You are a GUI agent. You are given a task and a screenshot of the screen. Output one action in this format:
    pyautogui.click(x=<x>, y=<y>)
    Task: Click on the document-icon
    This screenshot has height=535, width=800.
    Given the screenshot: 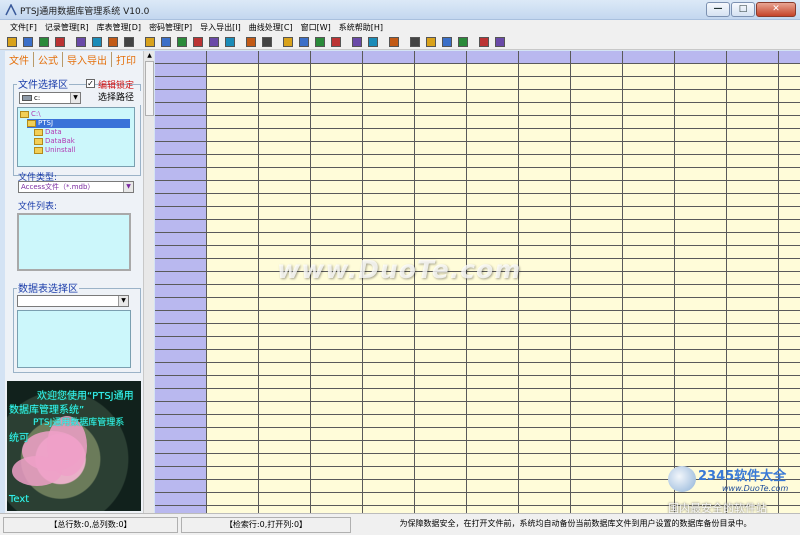 What is the action you would take?
    pyautogui.click(x=129, y=42)
    